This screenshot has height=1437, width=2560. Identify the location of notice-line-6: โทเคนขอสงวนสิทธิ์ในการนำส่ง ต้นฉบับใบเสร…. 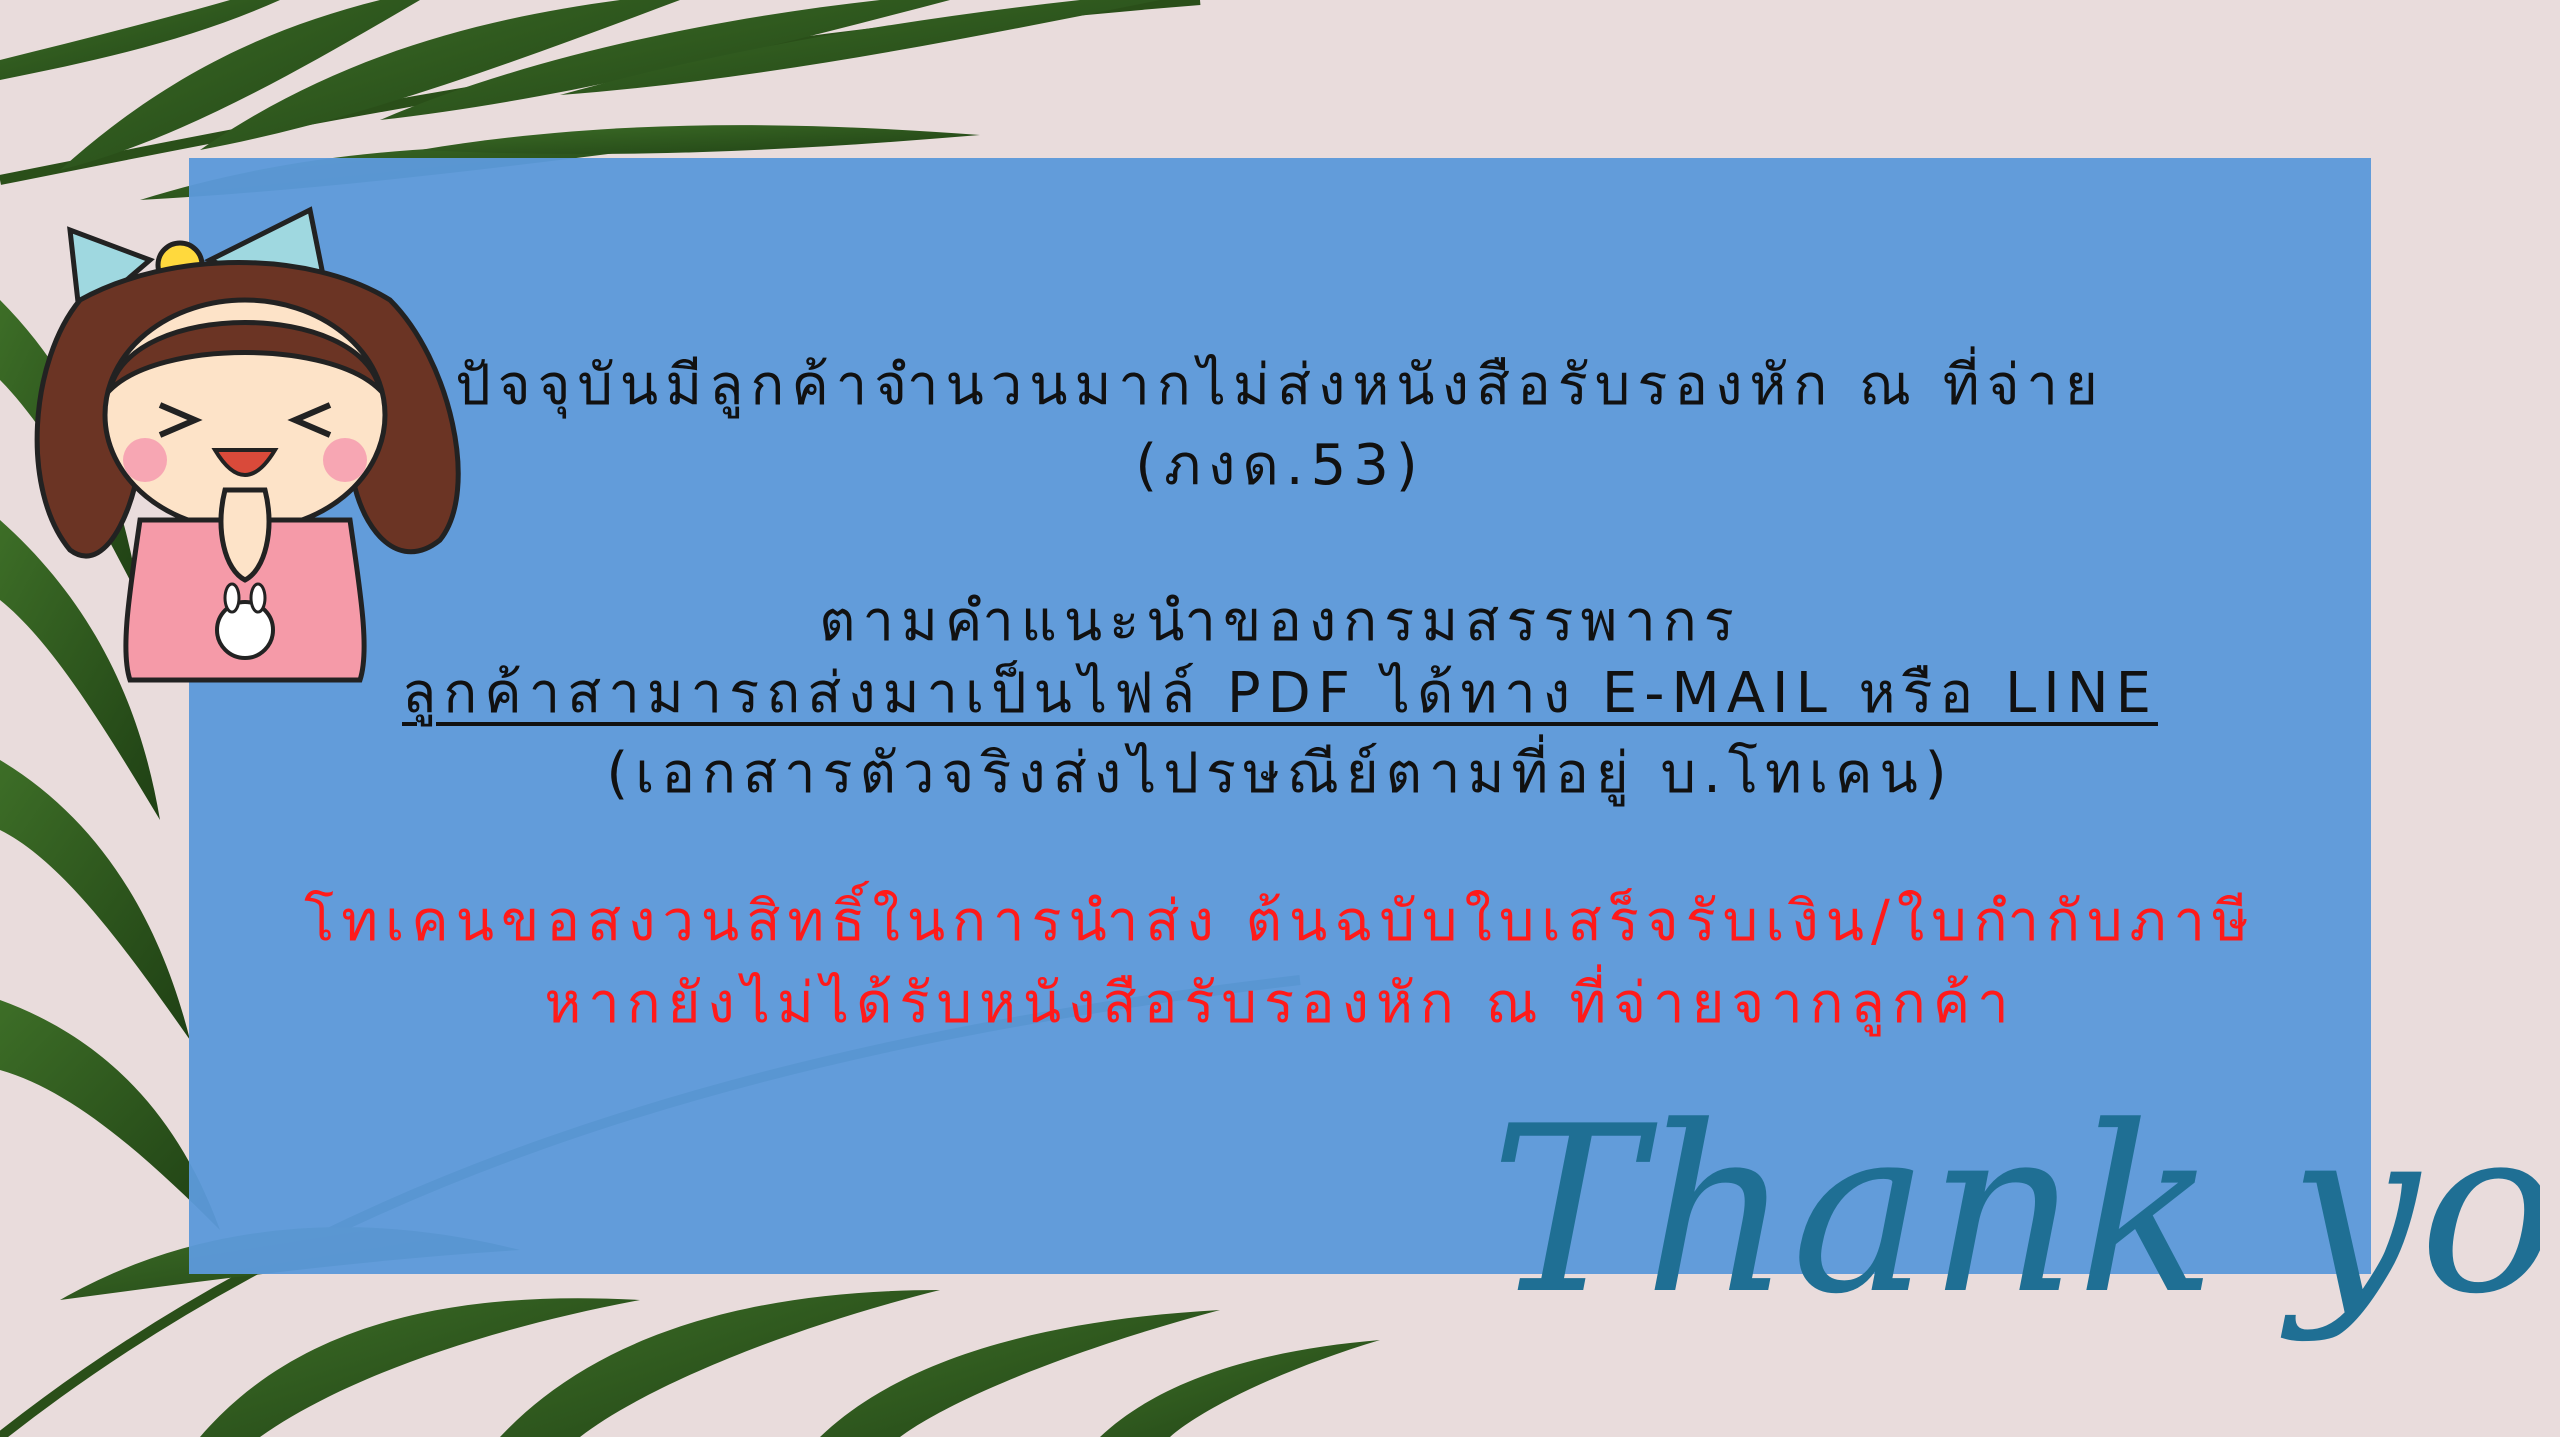
(1280, 921).